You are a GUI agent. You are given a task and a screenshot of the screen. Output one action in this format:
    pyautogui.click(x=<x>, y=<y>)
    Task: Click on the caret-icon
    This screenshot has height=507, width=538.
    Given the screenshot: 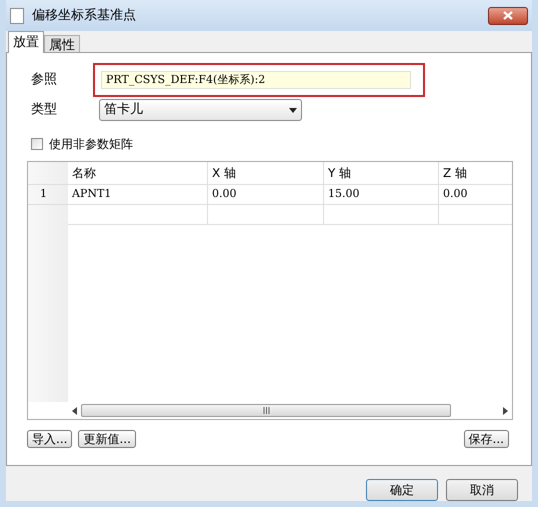 What is the action you would take?
    pyautogui.click(x=293, y=110)
    